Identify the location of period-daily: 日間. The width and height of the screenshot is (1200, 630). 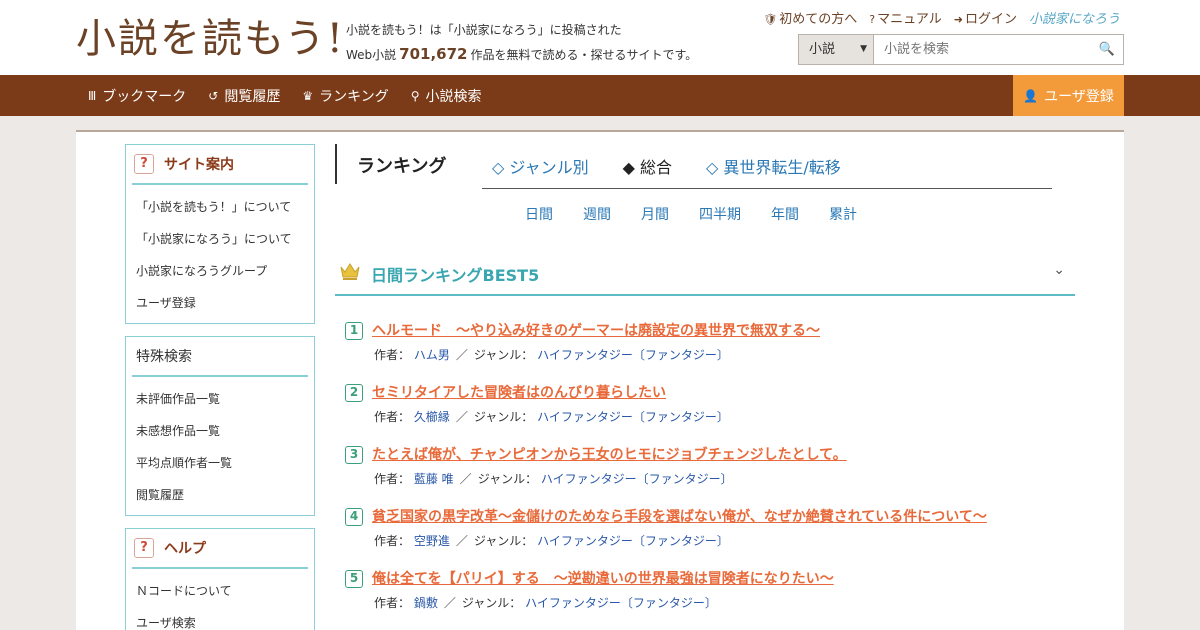
(539, 214).